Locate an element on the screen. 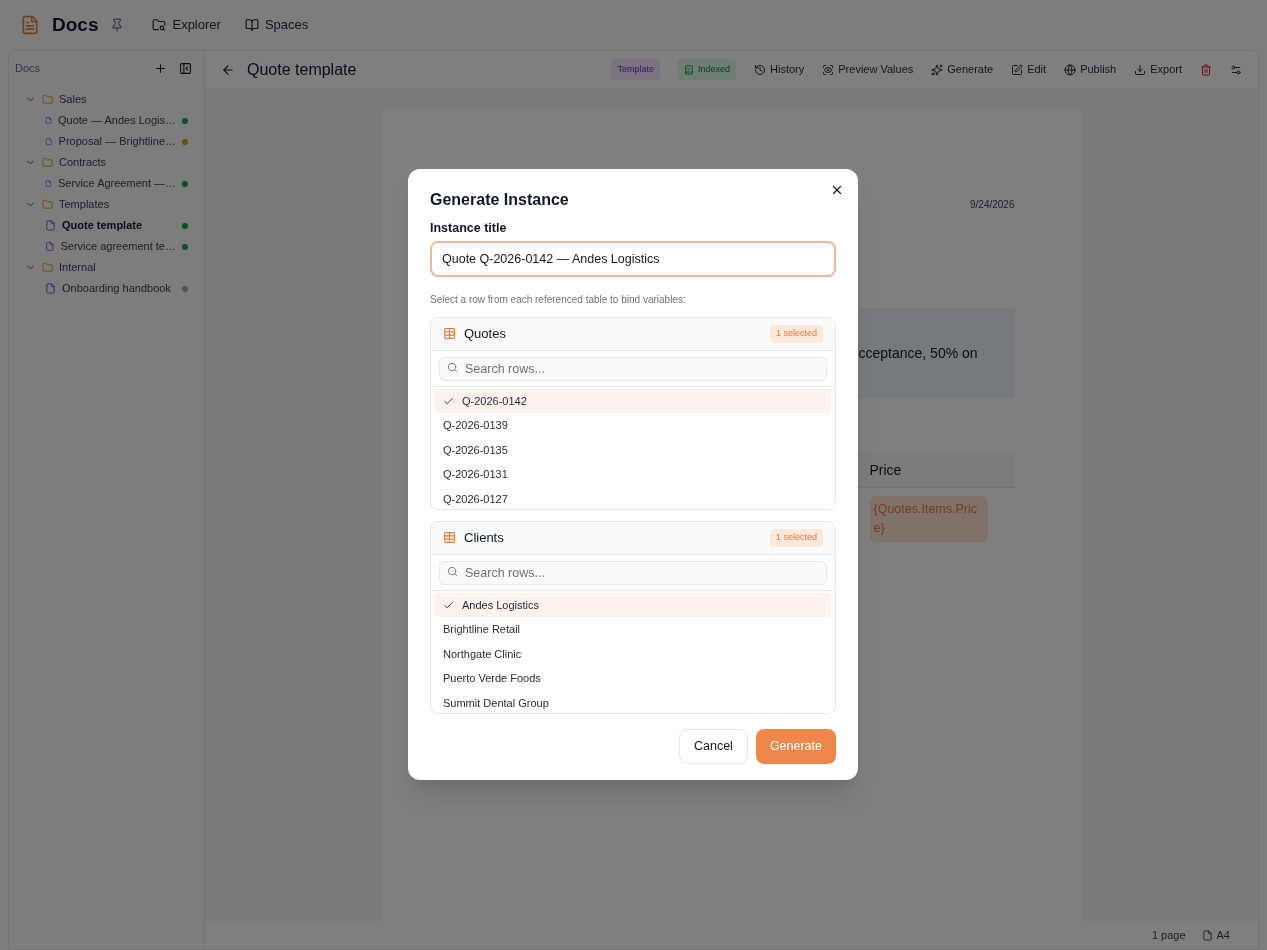 Image resolution: width=1267 pixels, height=950 pixels. document-date: 9/24/2026 is located at coordinates (992, 205).